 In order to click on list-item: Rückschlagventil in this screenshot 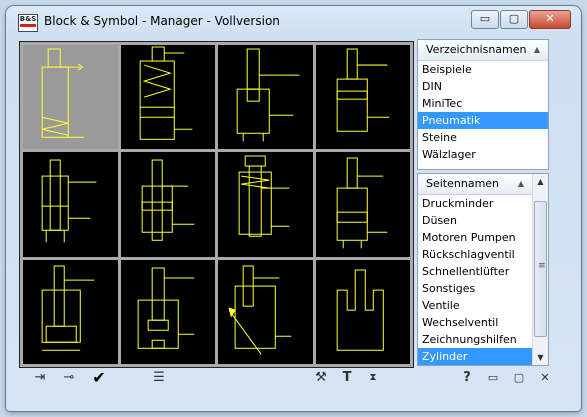, I will do `click(475, 254)`.